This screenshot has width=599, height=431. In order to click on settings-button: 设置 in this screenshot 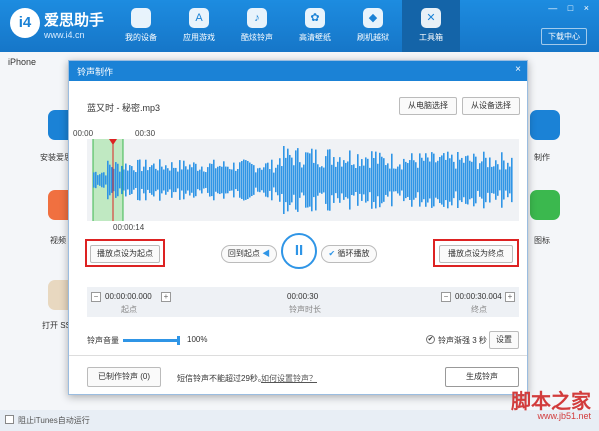, I will do `click(504, 340)`.